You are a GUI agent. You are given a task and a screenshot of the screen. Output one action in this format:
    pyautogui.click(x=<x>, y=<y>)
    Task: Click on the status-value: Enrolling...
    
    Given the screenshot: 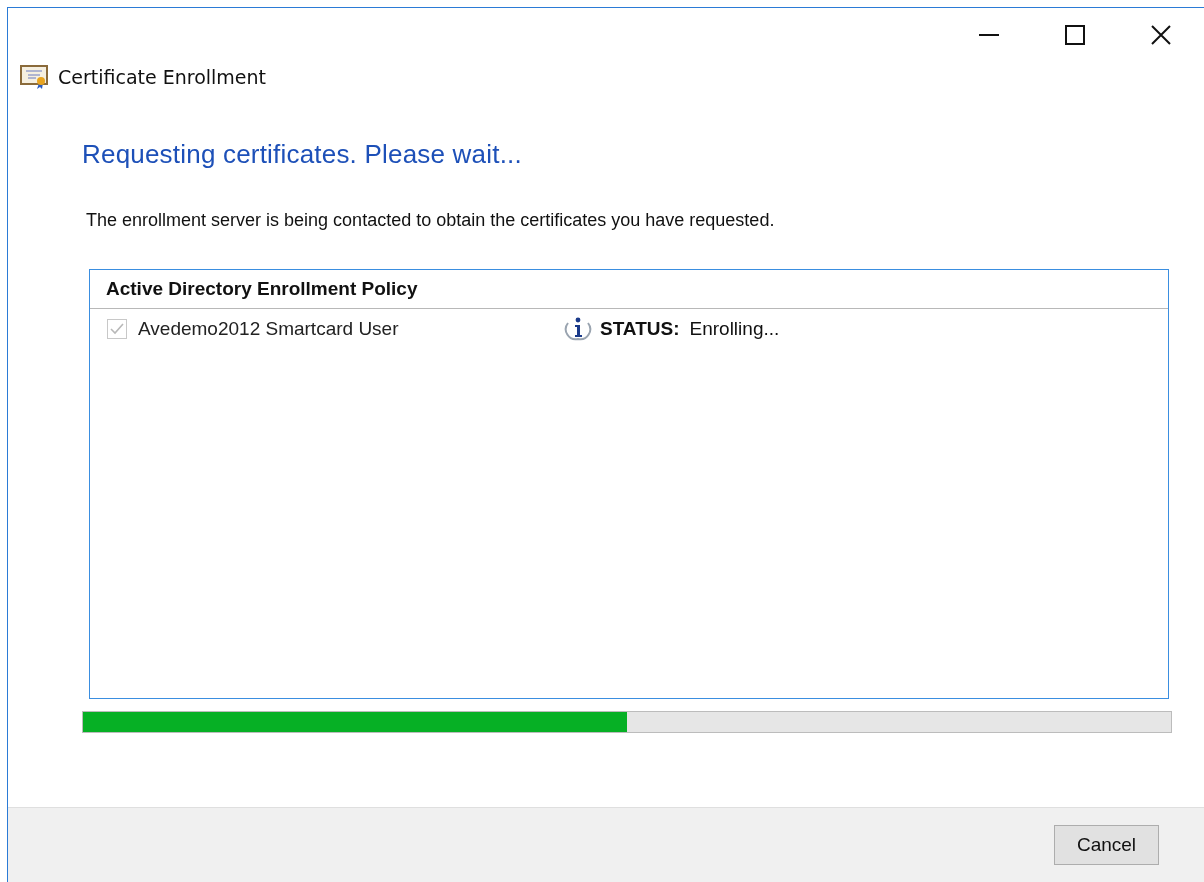 What is the action you would take?
    pyautogui.click(x=734, y=329)
    